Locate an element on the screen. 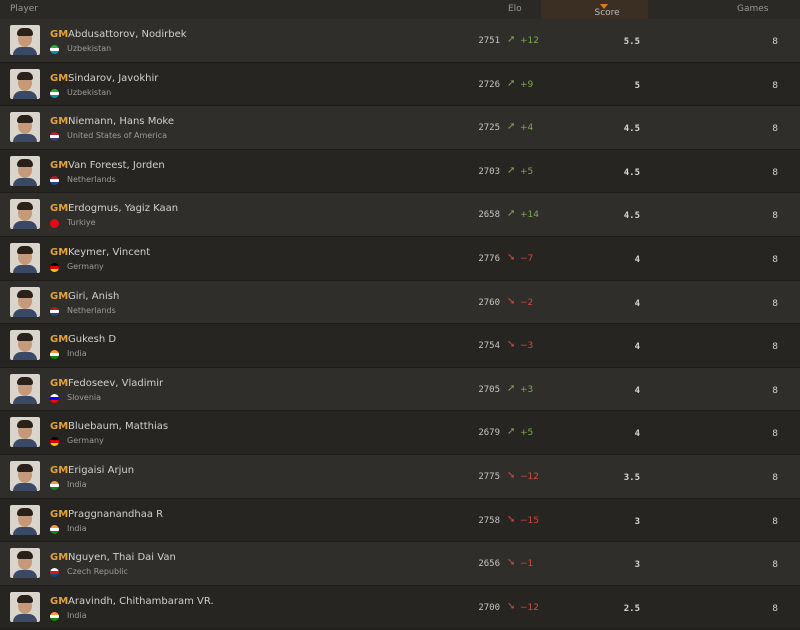 This screenshot has height=630, width=800. player-name-link: Aravindh, Chithambaram VR. is located at coordinates (141, 601).